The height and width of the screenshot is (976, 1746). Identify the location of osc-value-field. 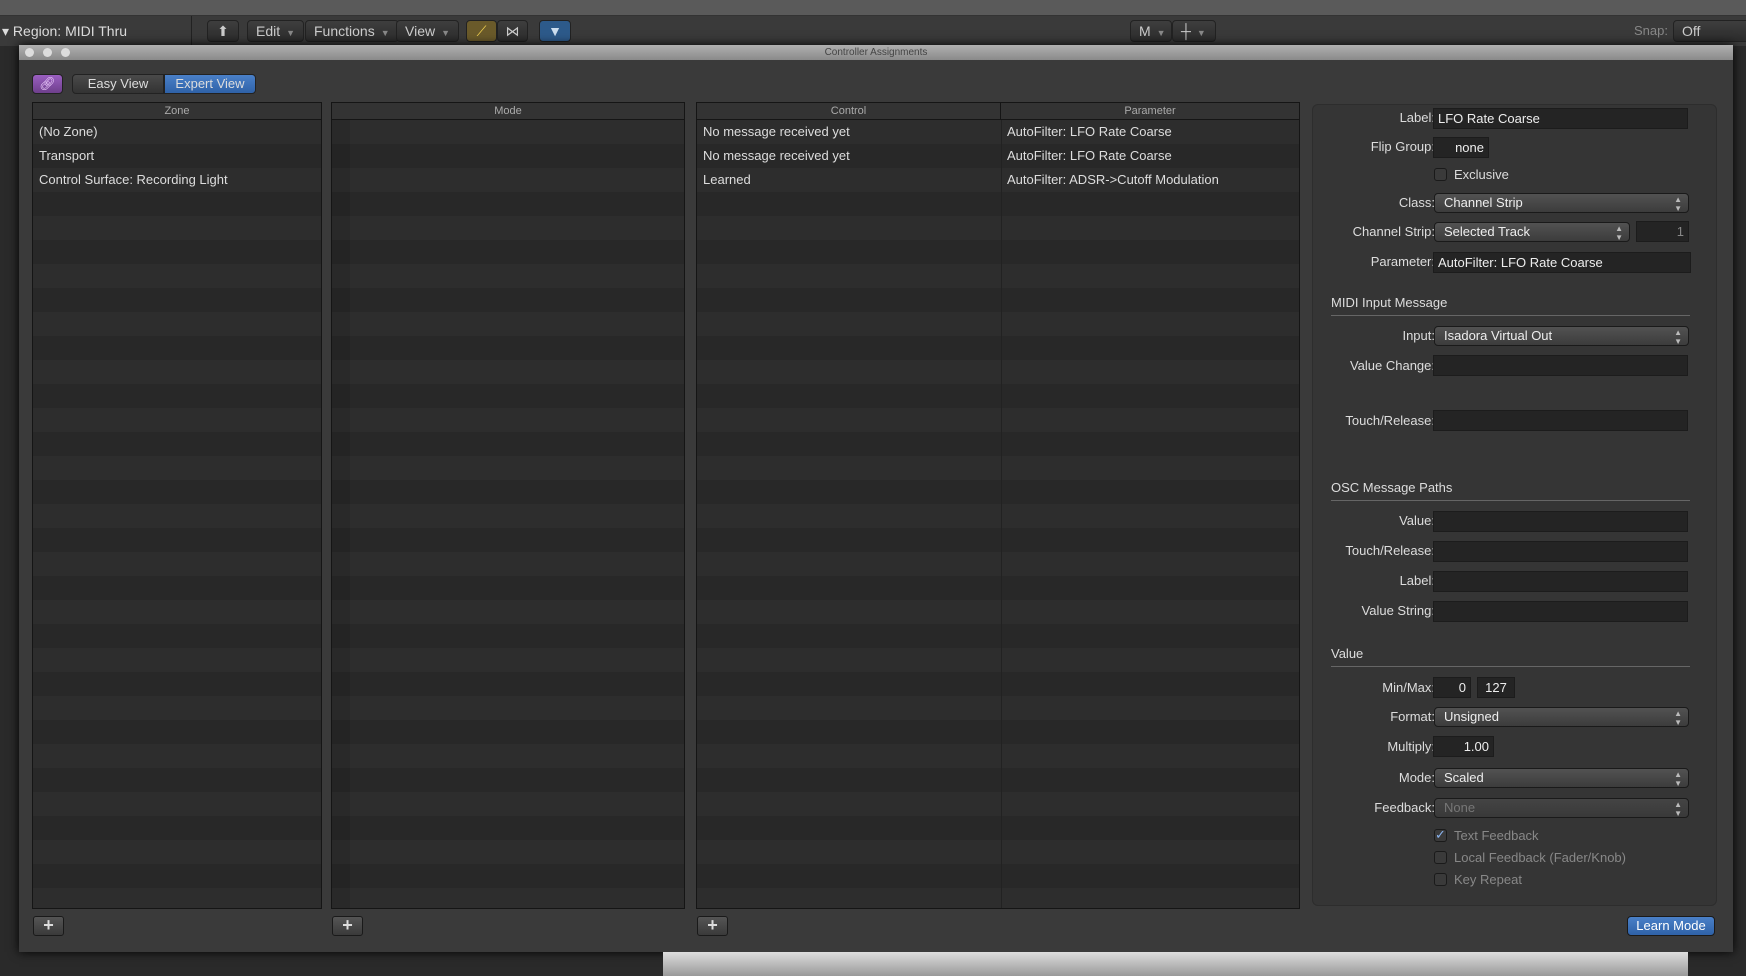
(1560, 521).